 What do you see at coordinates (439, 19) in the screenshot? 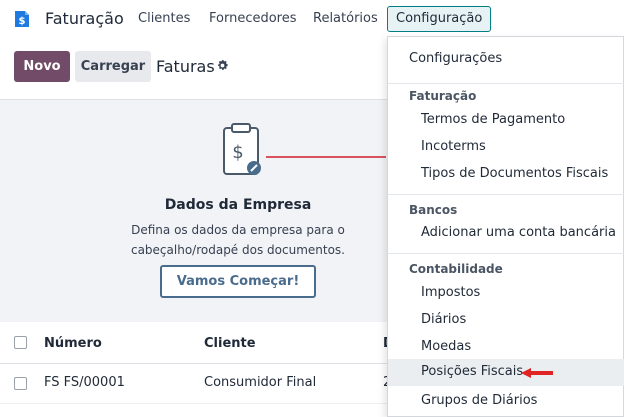
I see `menu-configuracao: Configuração` at bounding box center [439, 19].